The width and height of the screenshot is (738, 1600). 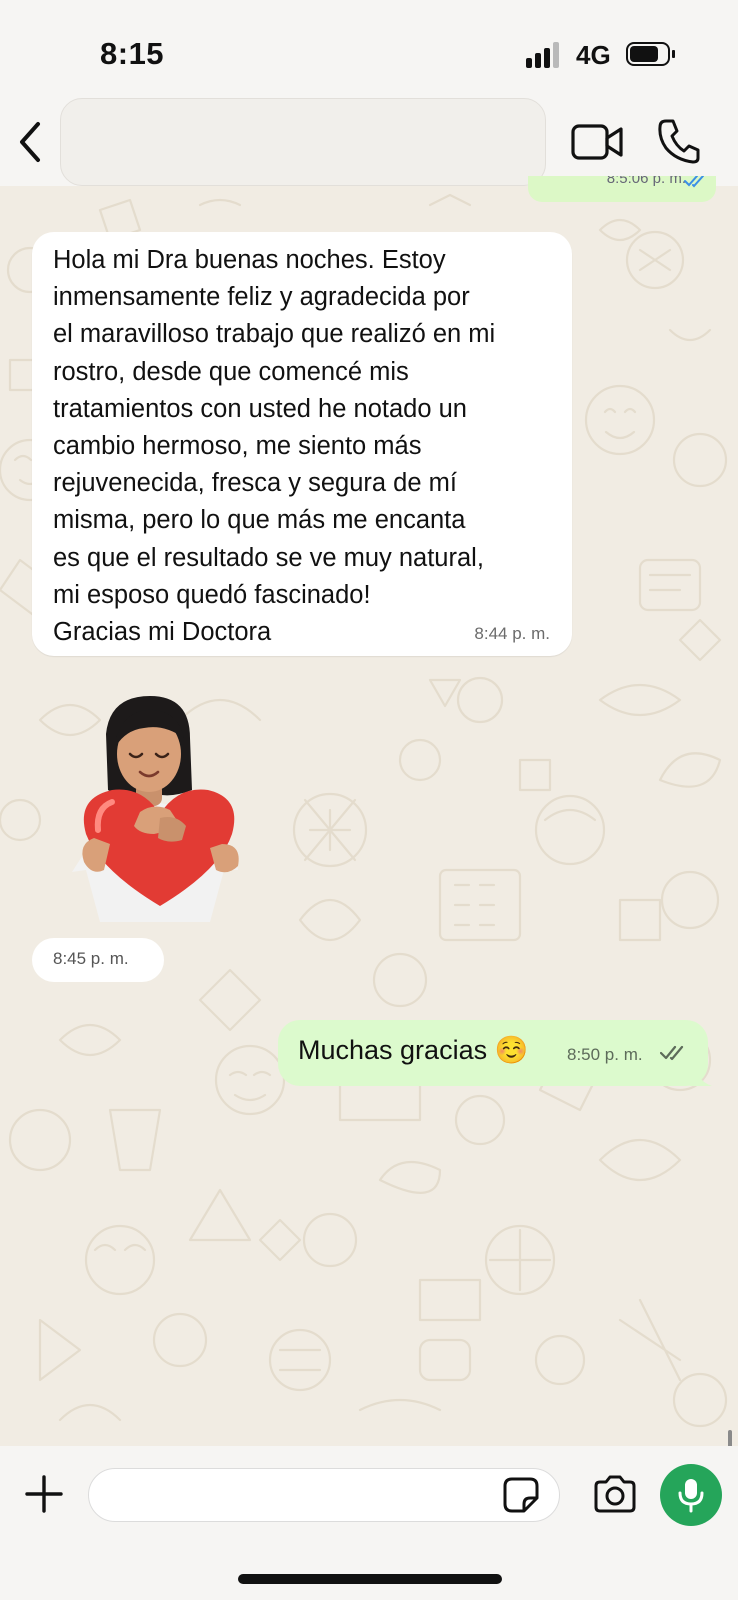 I want to click on video-call-button, so click(x=598, y=142).